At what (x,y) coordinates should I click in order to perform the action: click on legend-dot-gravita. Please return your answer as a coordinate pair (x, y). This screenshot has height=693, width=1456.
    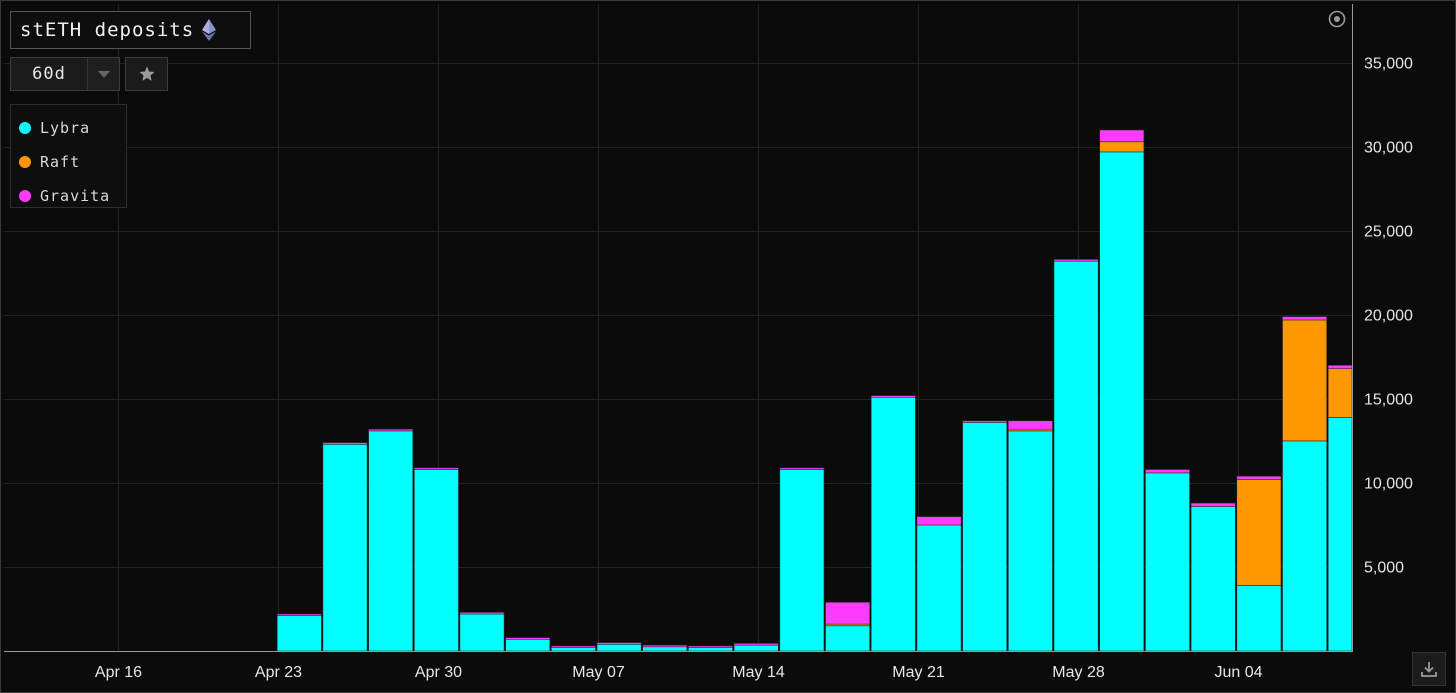
    Looking at the image, I should click on (25, 196).